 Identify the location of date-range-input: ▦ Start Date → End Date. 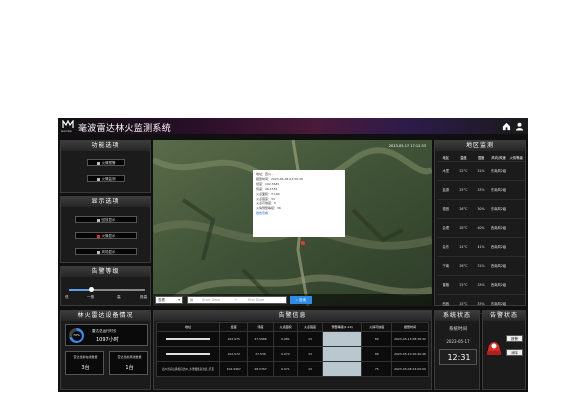
(237, 300).